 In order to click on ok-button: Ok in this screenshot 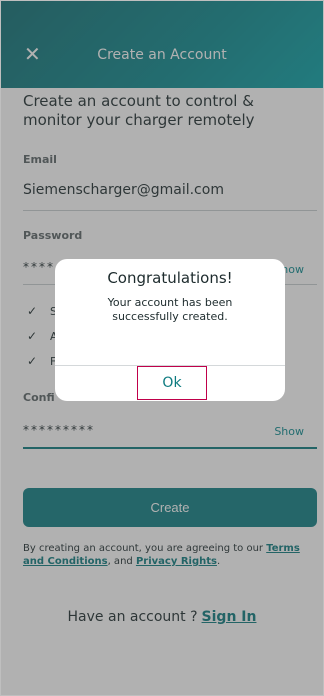, I will do `click(172, 383)`.